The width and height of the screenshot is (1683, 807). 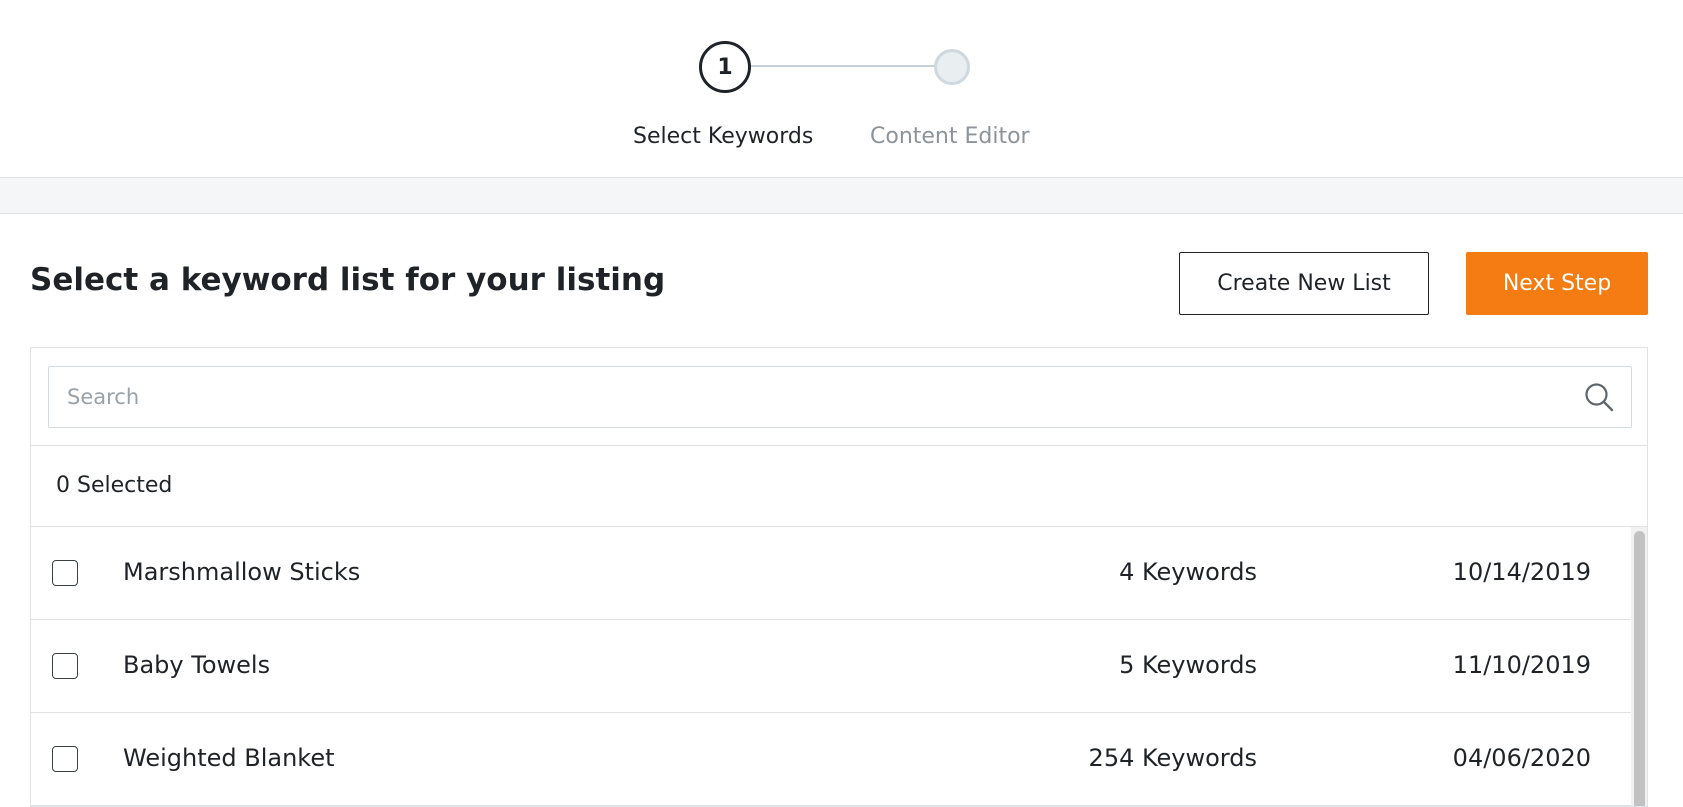 I want to click on list-date: 04/06/2020, so click(x=1521, y=758).